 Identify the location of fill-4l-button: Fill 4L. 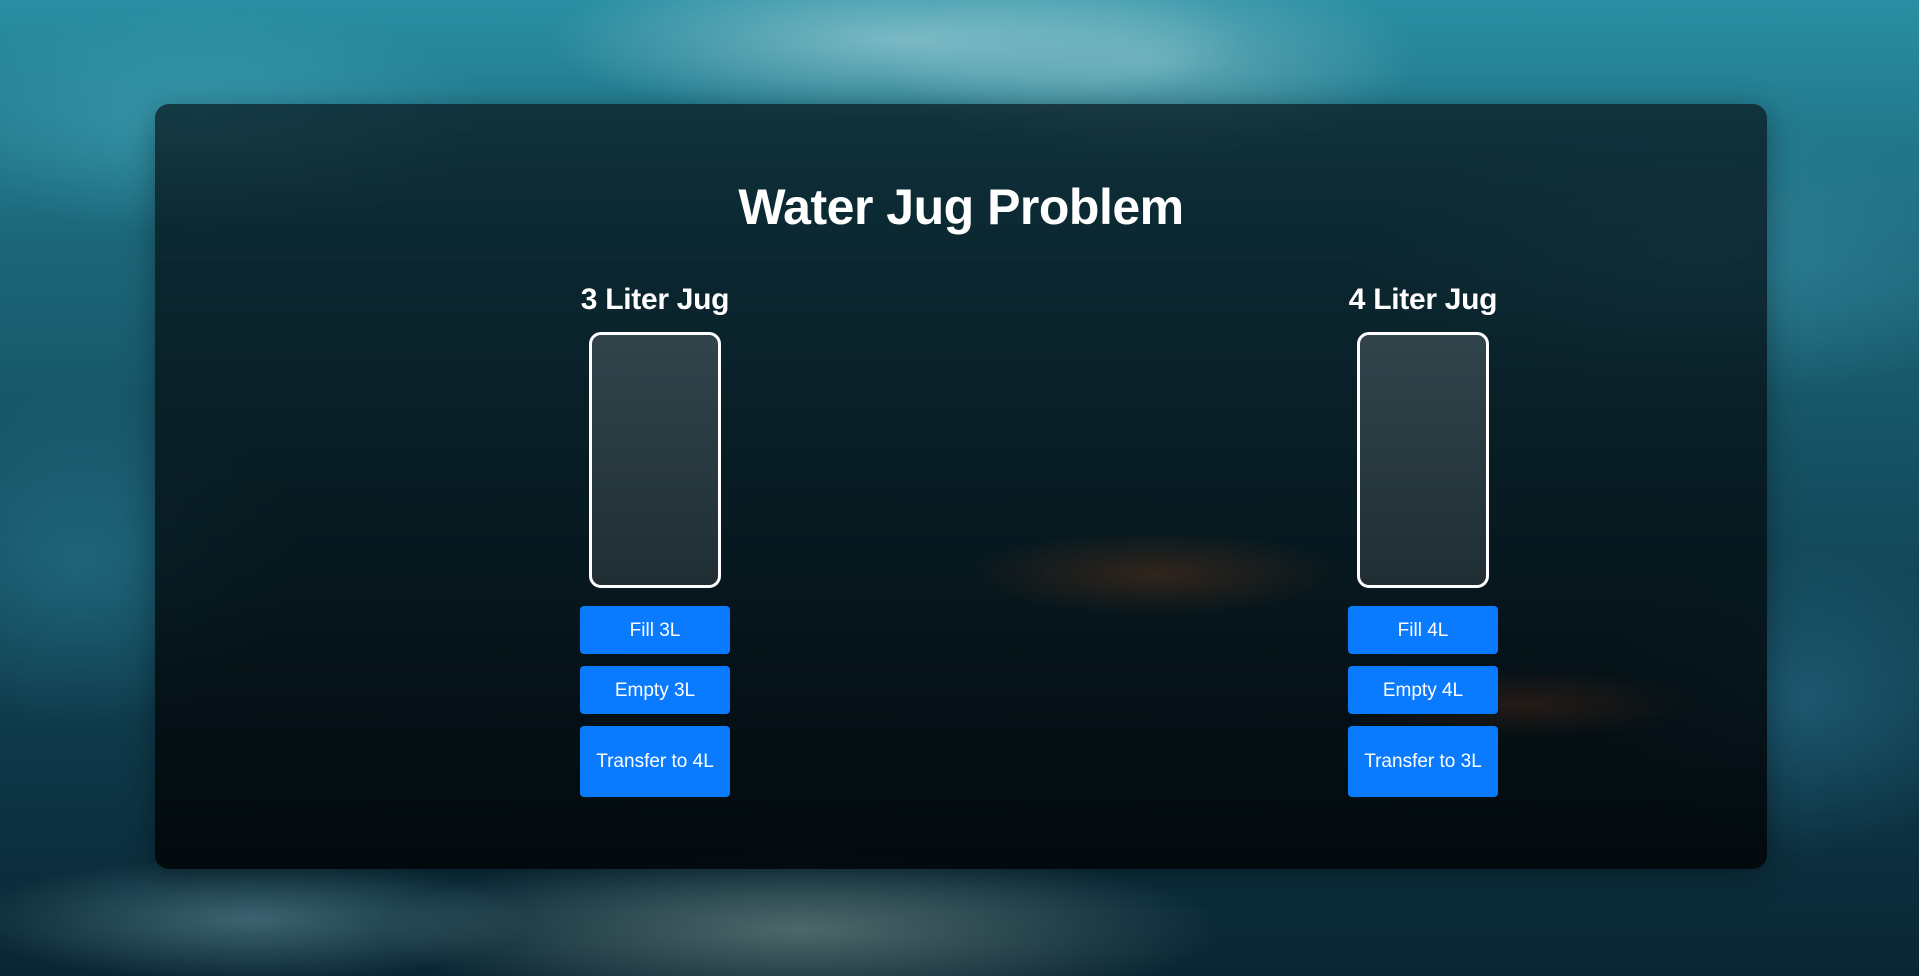
(1423, 630).